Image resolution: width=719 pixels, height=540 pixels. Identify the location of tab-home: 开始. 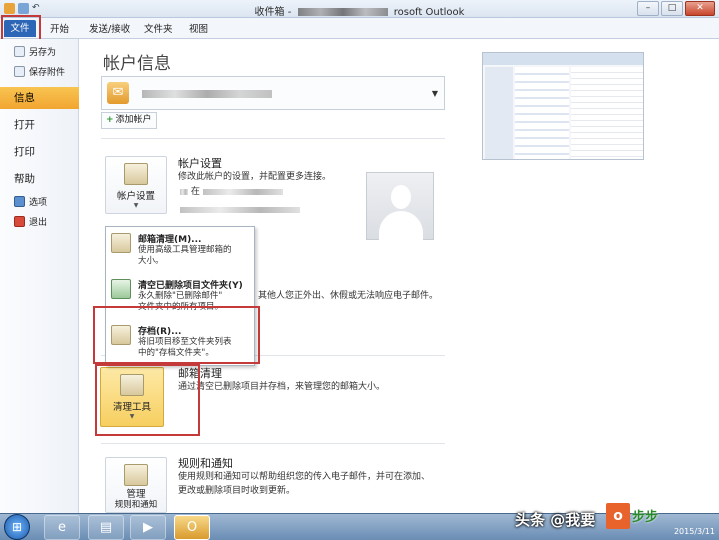
(59, 28).